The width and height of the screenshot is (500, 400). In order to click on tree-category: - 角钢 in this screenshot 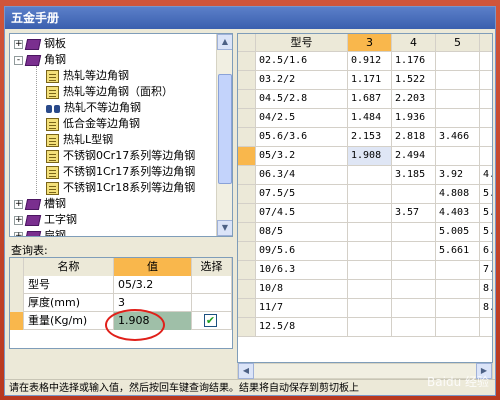, I will do `click(40, 60)`.